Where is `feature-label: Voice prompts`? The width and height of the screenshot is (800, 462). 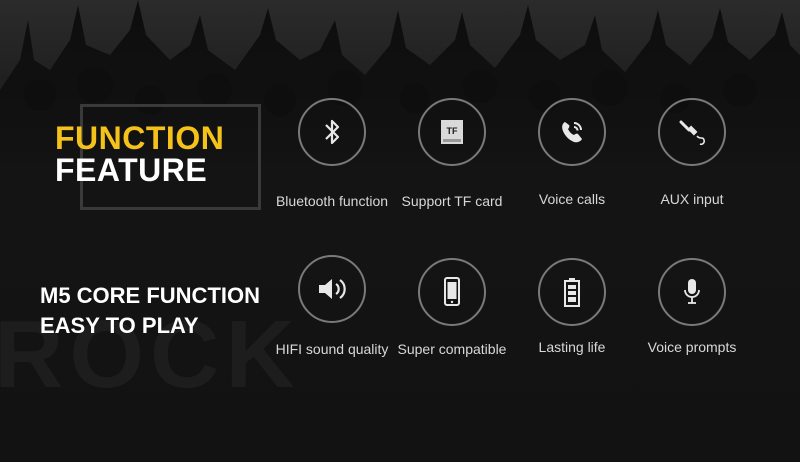 feature-label: Voice prompts is located at coordinates (692, 347).